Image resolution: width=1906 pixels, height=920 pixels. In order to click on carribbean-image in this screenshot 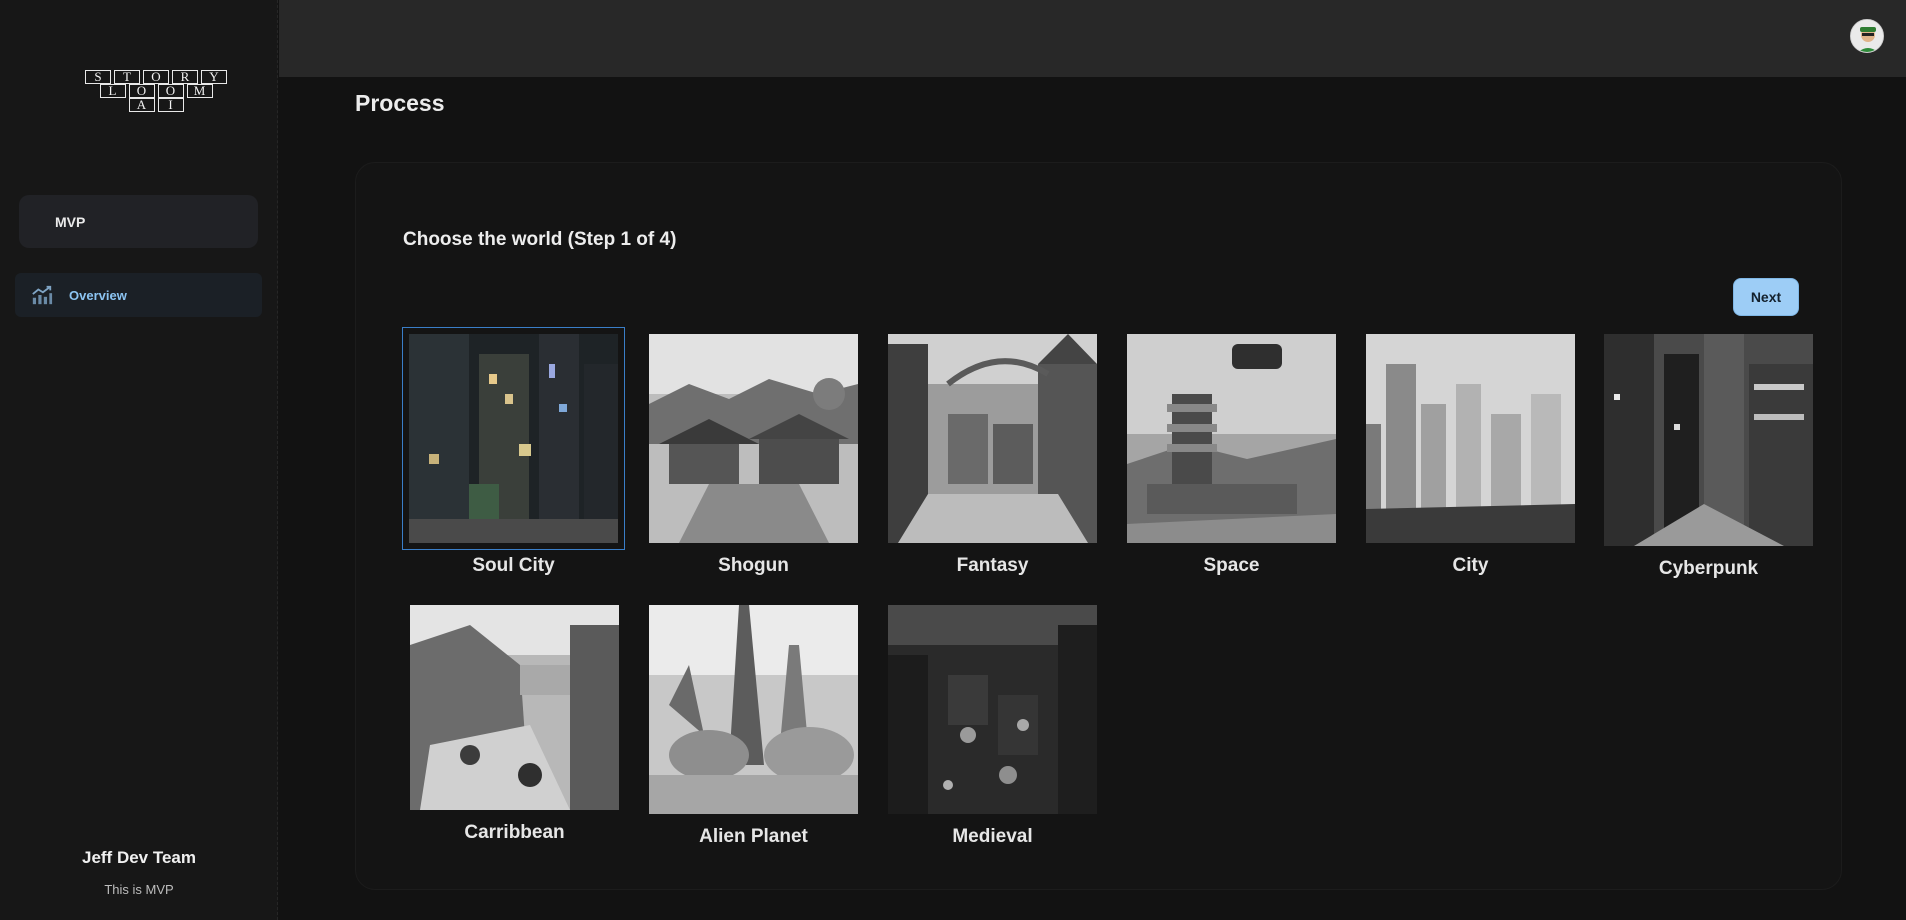, I will do `click(514, 707)`.